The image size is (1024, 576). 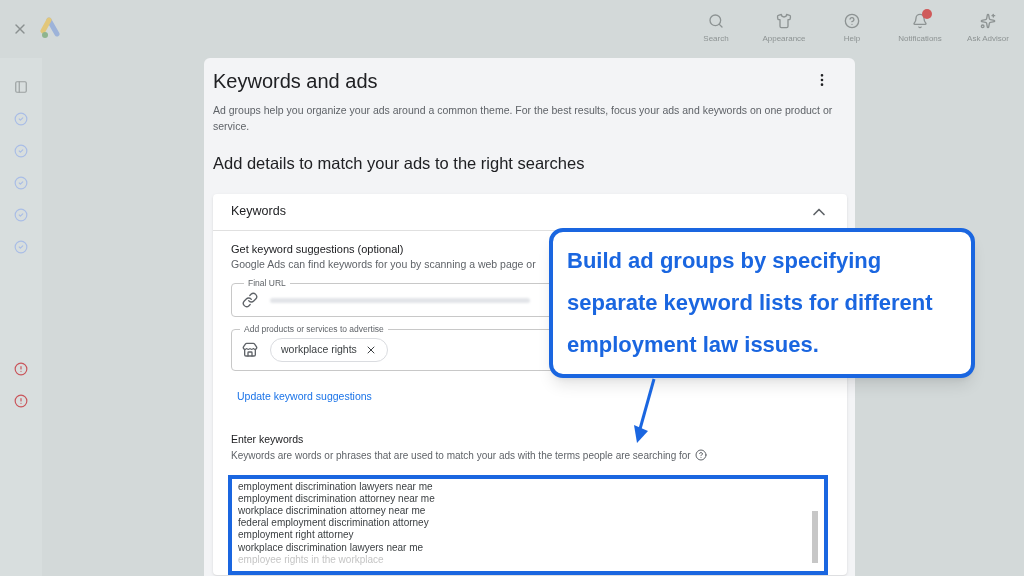 What do you see at coordinates (331, 547) in the screenshot?
I see `keyword-line: workplace discrimination lawyers near me` at bounding box center [331, 547].